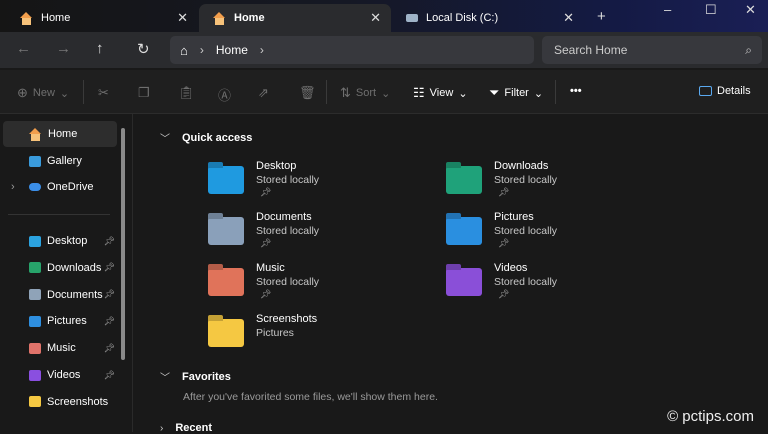 The image size is (768, 434). Describe the element at coordinates (710, 416) in the screenshot. I see `watermark: © pctips.com` at that location.